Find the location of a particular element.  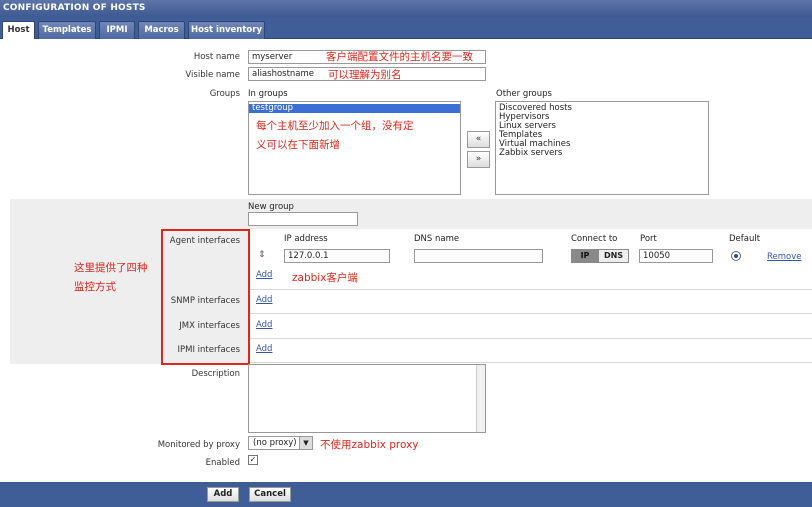

interfaces-annotation-line1: 这里提供了四种 is located at coordinates (111, 268).